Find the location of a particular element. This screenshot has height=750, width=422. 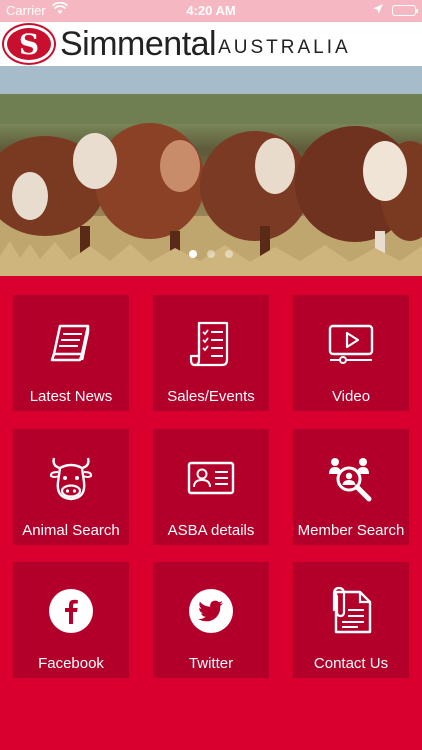

tile-member-search: Member Search is located at coordinates (351, 487).